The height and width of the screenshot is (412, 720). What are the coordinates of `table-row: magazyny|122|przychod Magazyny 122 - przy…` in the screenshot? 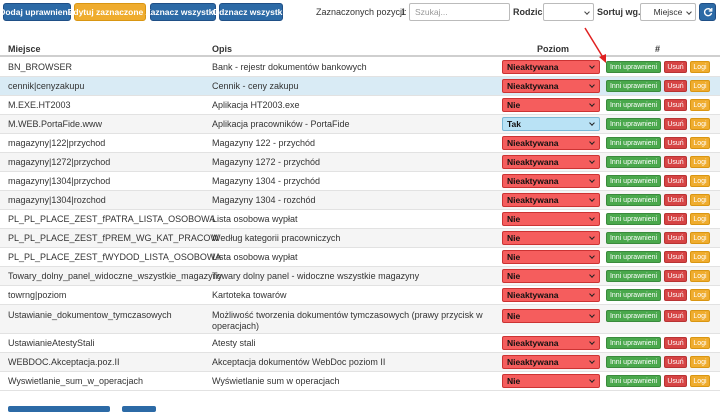 It's located at (360, 143).